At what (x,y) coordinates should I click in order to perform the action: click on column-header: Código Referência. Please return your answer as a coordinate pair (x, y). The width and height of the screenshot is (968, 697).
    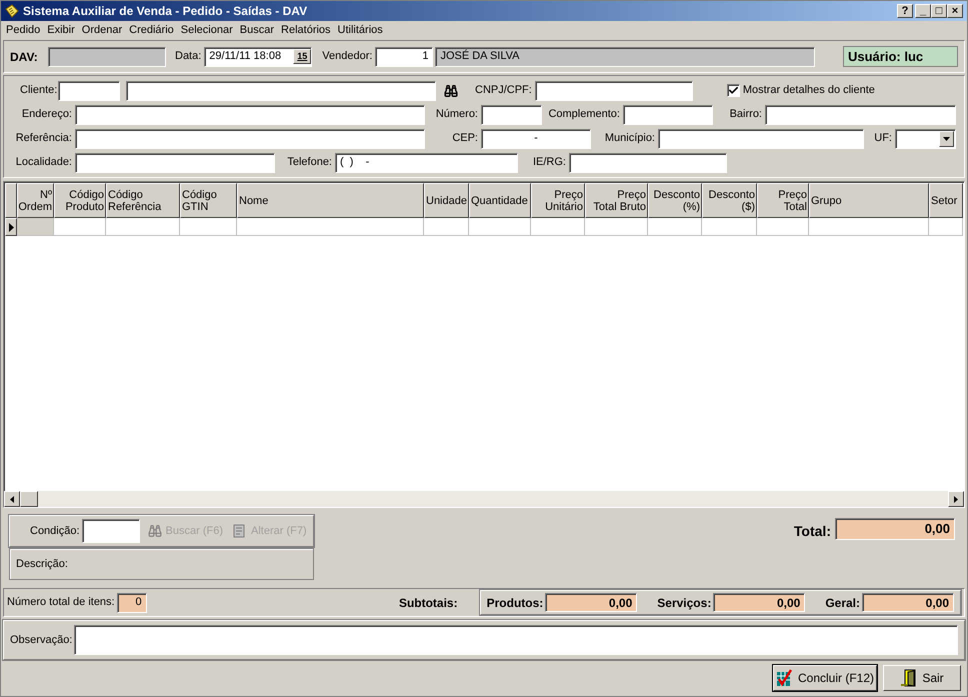
    Looking at the image, I should click on (143, 200).